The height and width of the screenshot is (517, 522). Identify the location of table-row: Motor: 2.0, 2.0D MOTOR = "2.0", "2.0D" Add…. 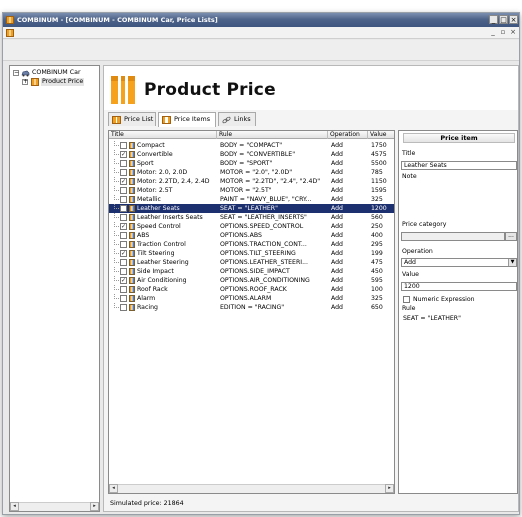
(251, 172).